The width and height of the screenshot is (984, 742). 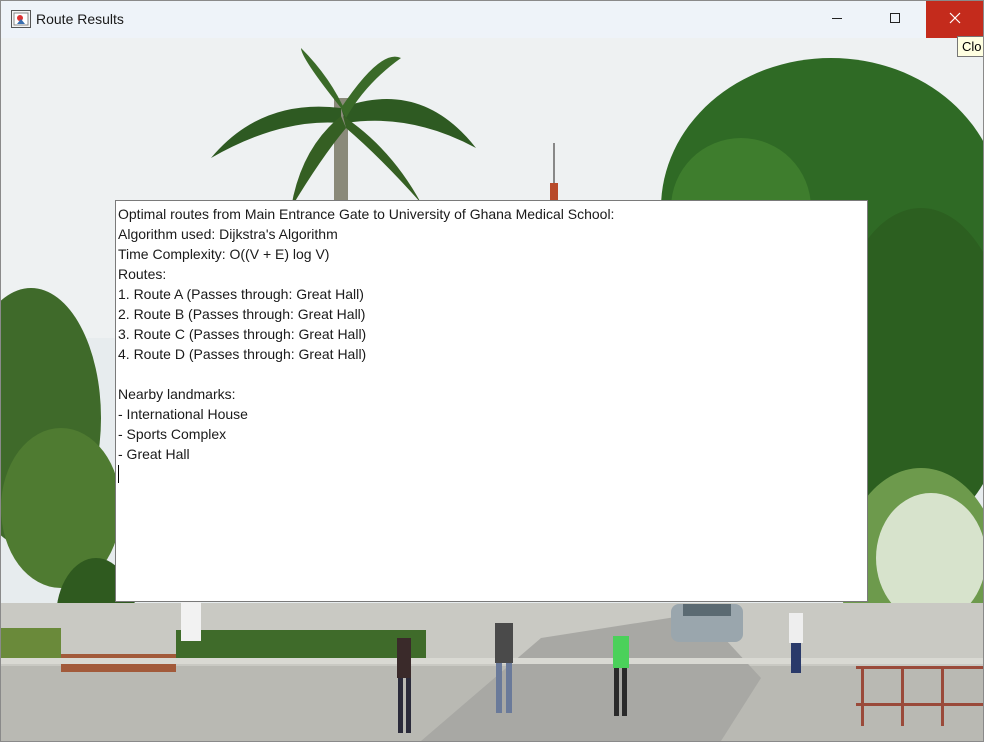 I want to click on minimize-icon, so click(x=837, y=20).